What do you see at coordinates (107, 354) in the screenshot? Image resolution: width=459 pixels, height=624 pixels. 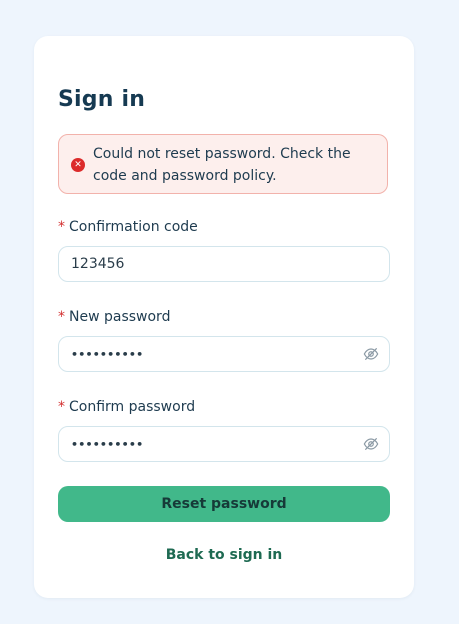 I see `new-password-value: ••••••••••` at bounding box center [107, 354].